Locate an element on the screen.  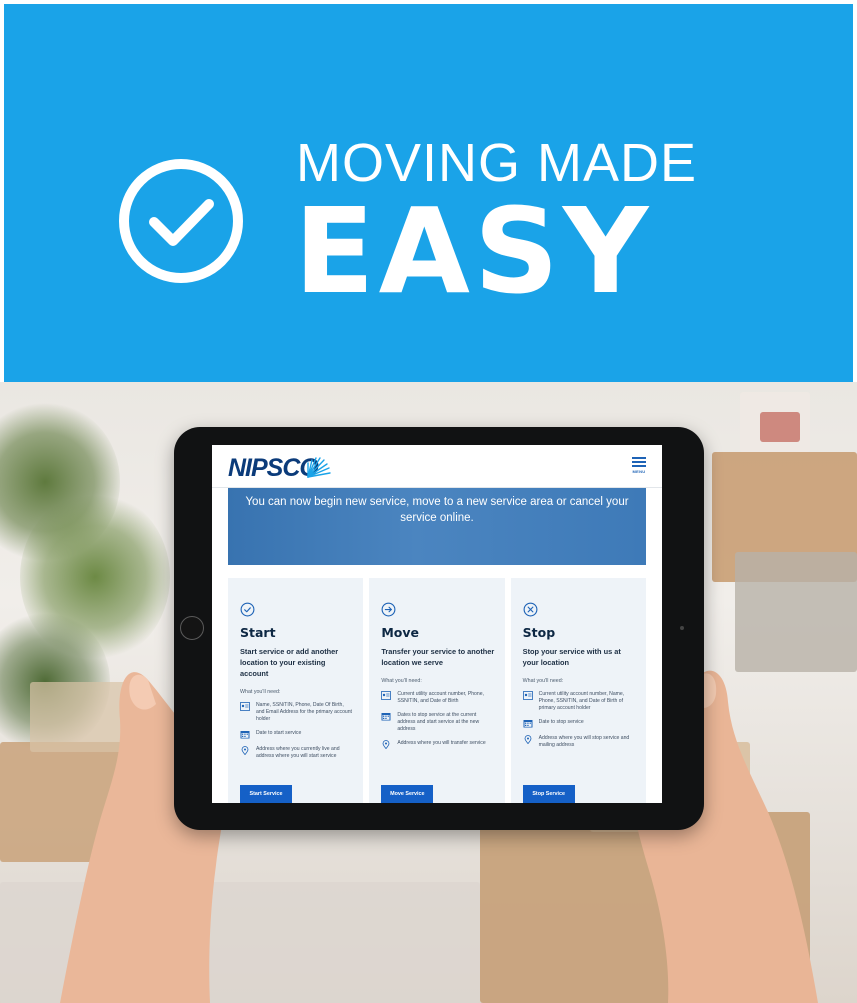
requirement-item: Date to start service is located at coordinates (296, 734).